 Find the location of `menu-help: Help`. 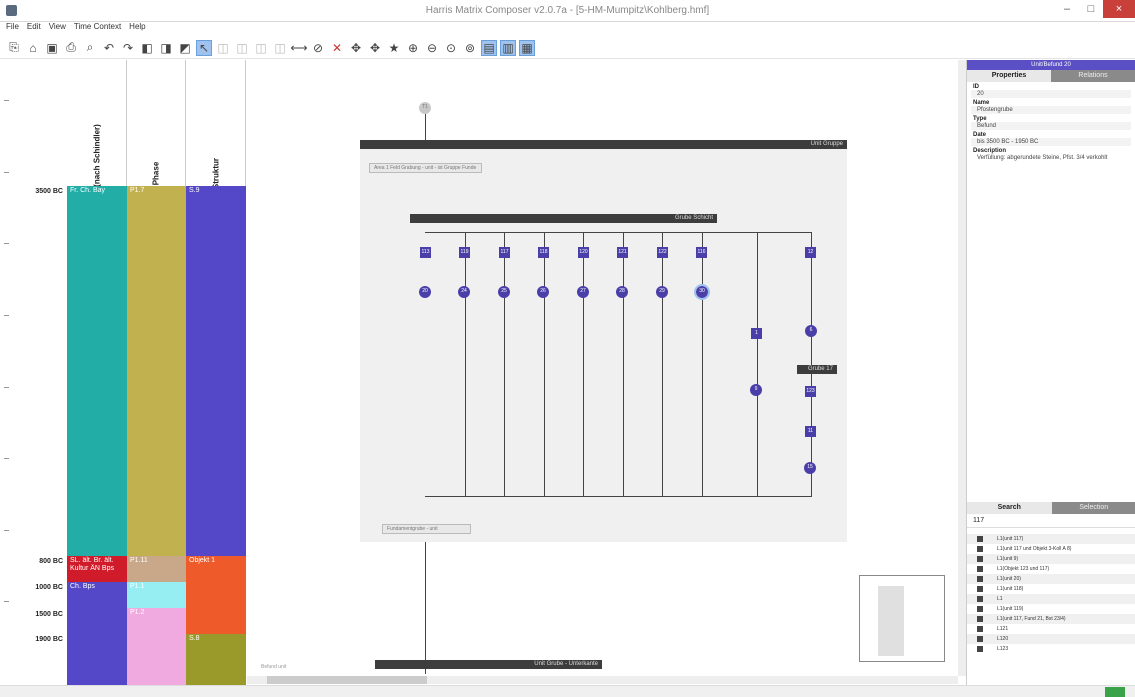

menu-help: Help is located at coordinates (137, 28).